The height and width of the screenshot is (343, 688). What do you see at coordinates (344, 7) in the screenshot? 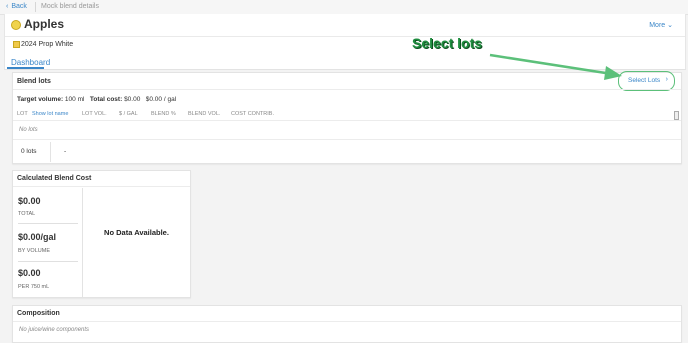
I see `top-bar: ‹ Back Mock blend details` at bounding box center [344, 7].